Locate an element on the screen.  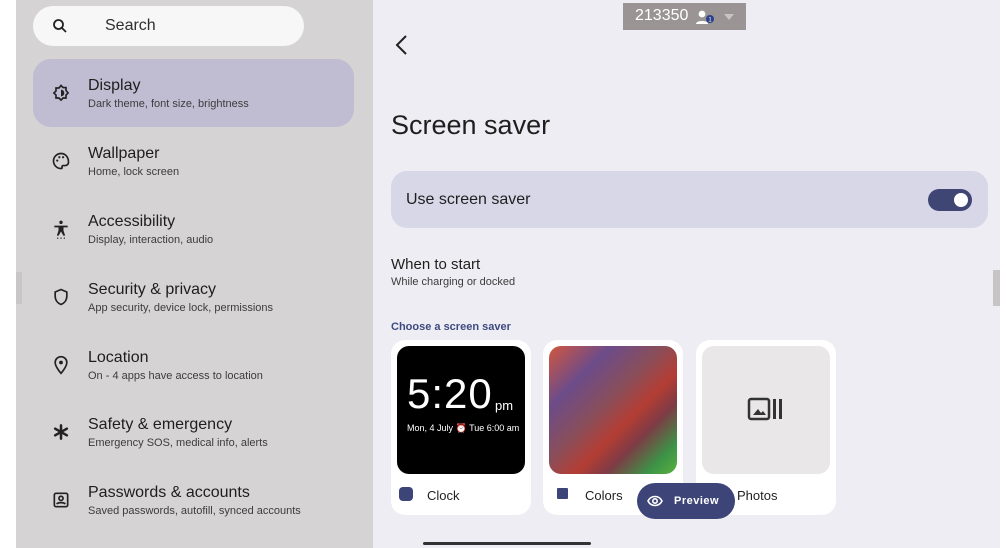
left-edge-handle is located at coordinates (19, 288).